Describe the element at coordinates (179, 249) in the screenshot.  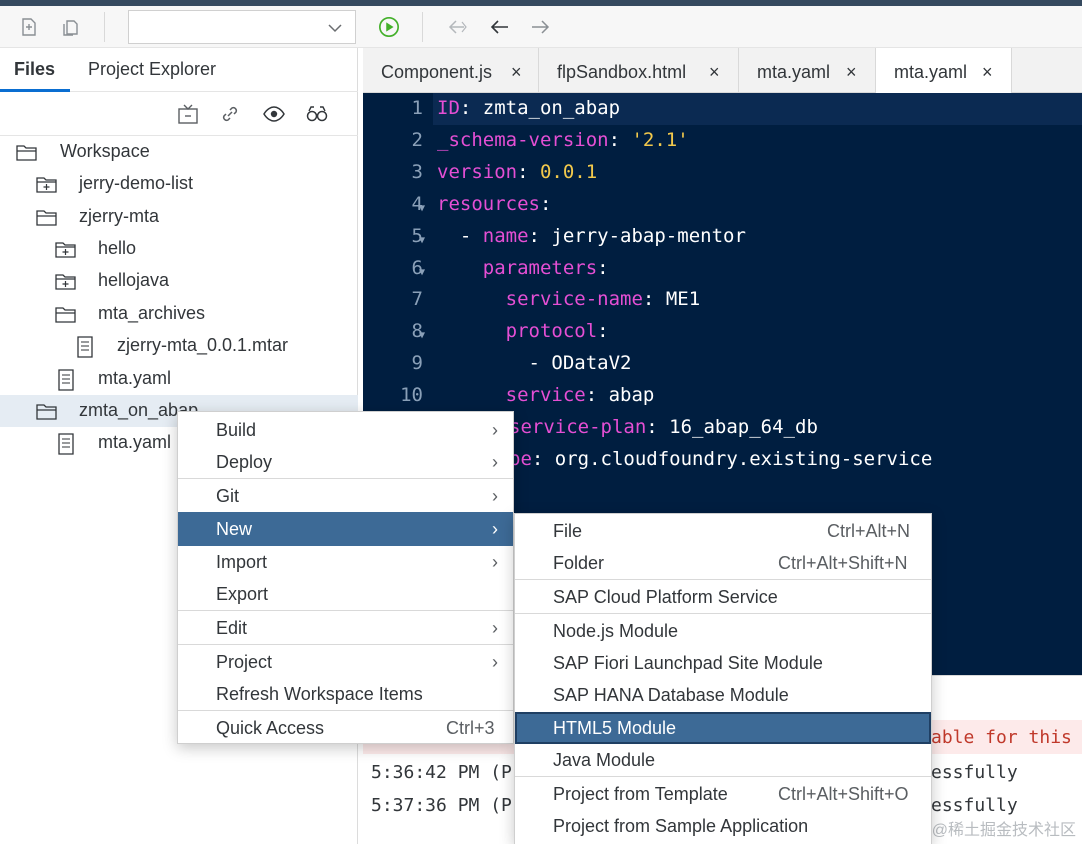
I see `tree-item-hello: hello` at that location.